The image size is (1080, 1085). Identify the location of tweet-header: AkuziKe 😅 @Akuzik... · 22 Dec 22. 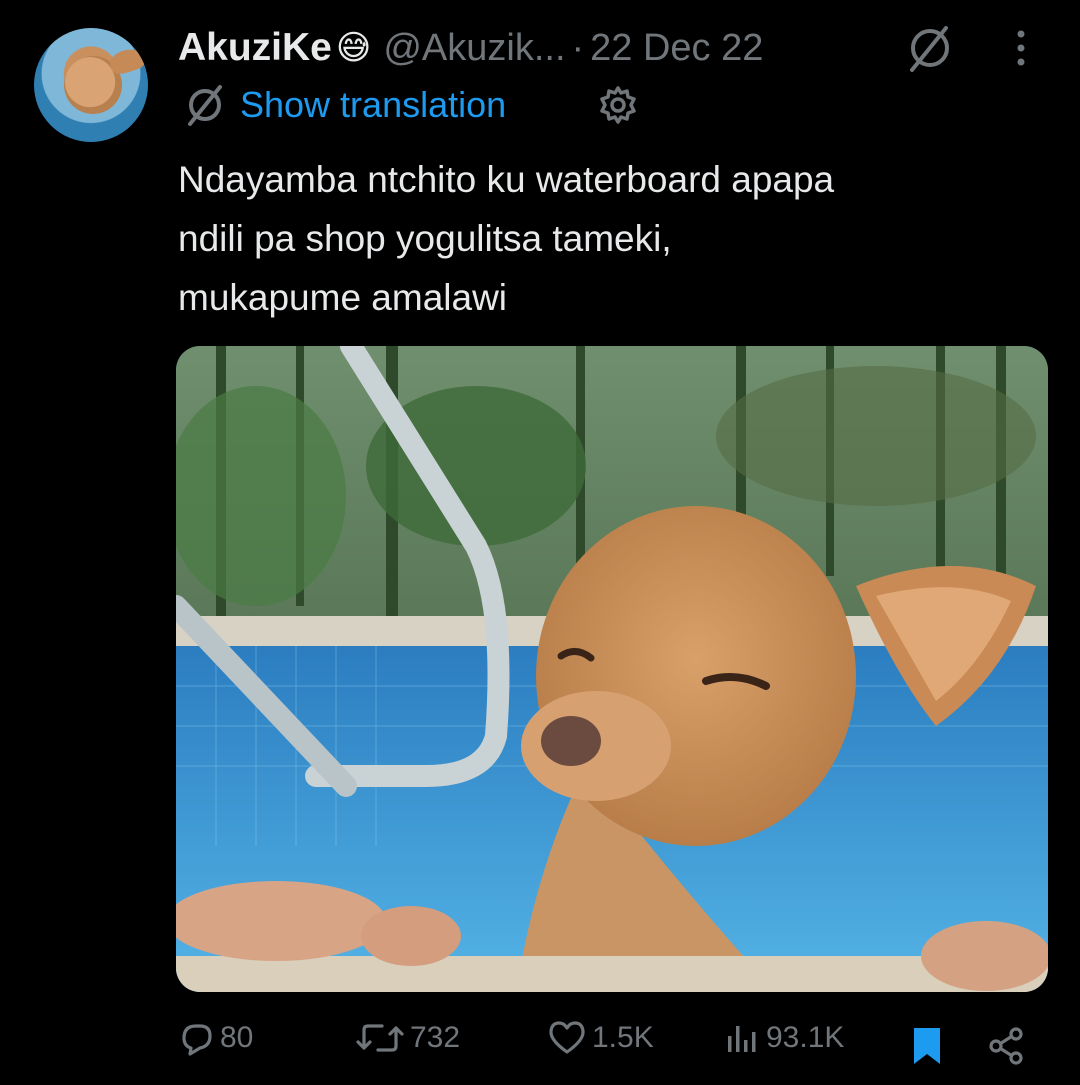
(470, 48).